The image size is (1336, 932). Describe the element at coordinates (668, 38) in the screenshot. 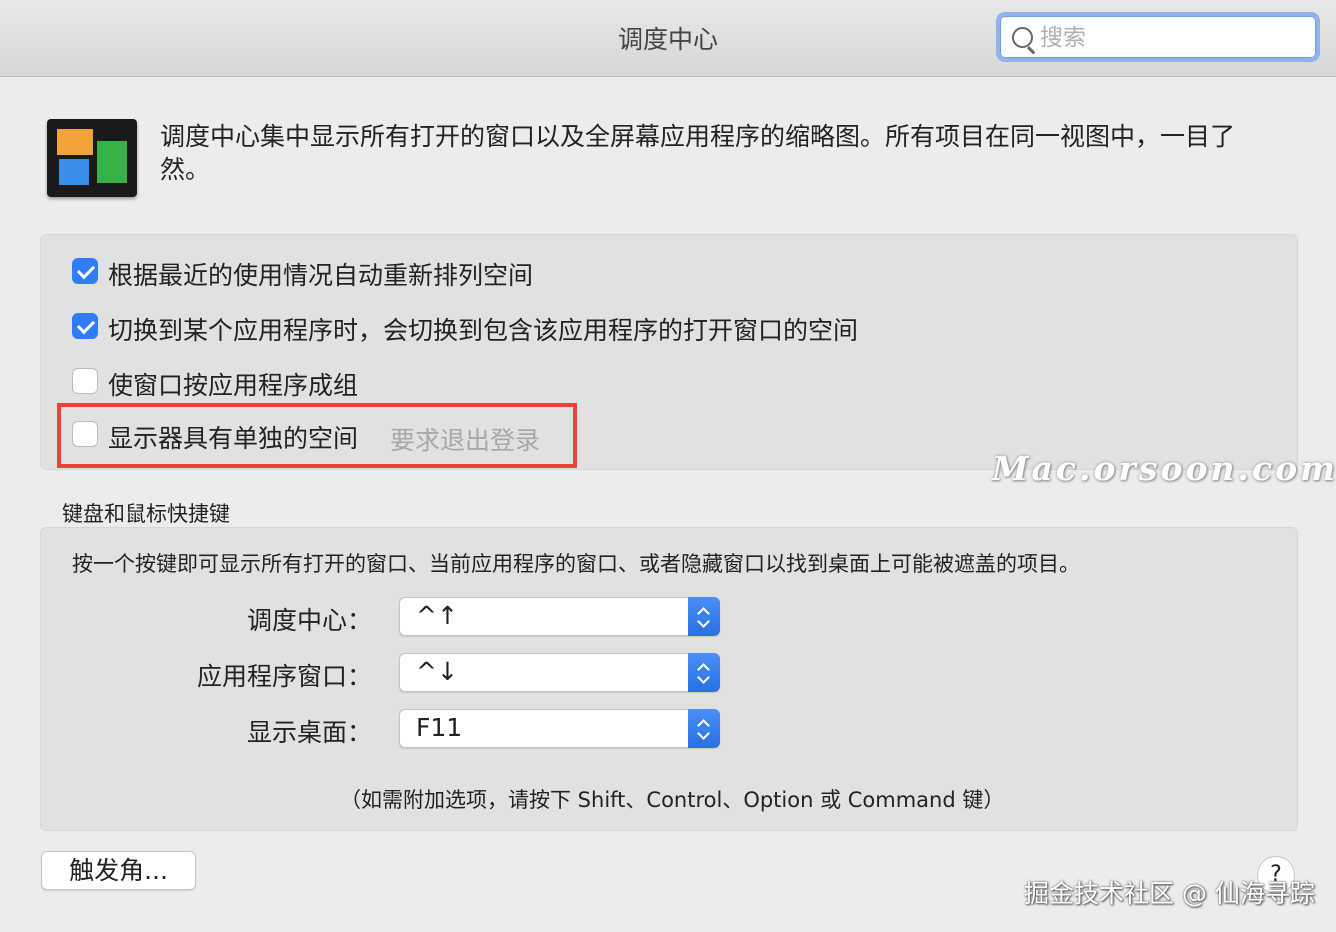

I see `title-bar: 调度中心` at that location.